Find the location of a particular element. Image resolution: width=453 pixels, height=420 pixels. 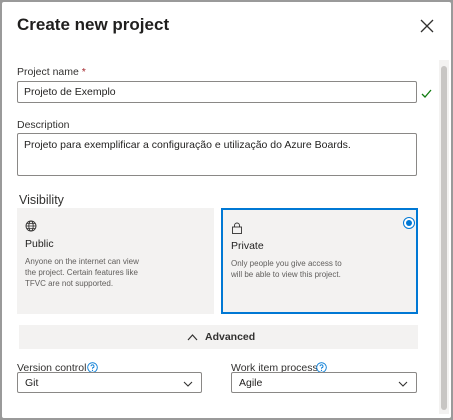

private-radio-selected is located at coordinates (409, 223).